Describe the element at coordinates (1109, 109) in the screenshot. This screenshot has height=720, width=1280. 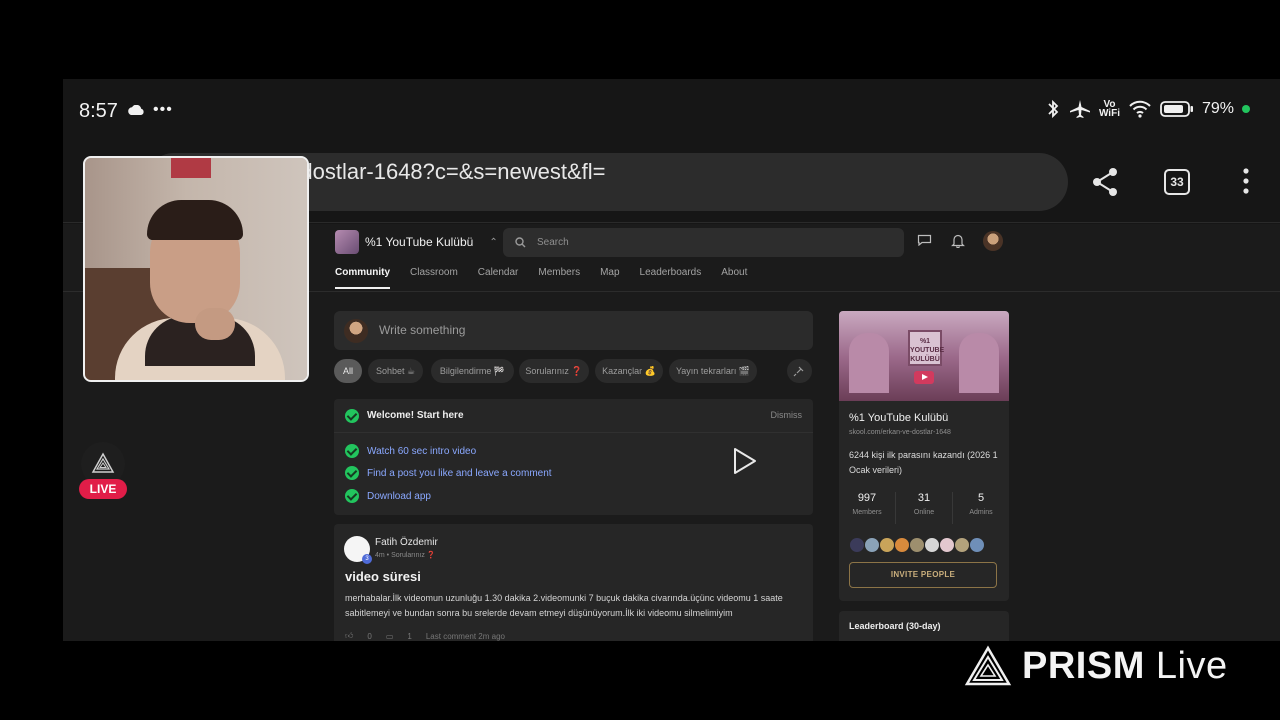
I see `vowifi-icon: Vo WiFi` at that location.